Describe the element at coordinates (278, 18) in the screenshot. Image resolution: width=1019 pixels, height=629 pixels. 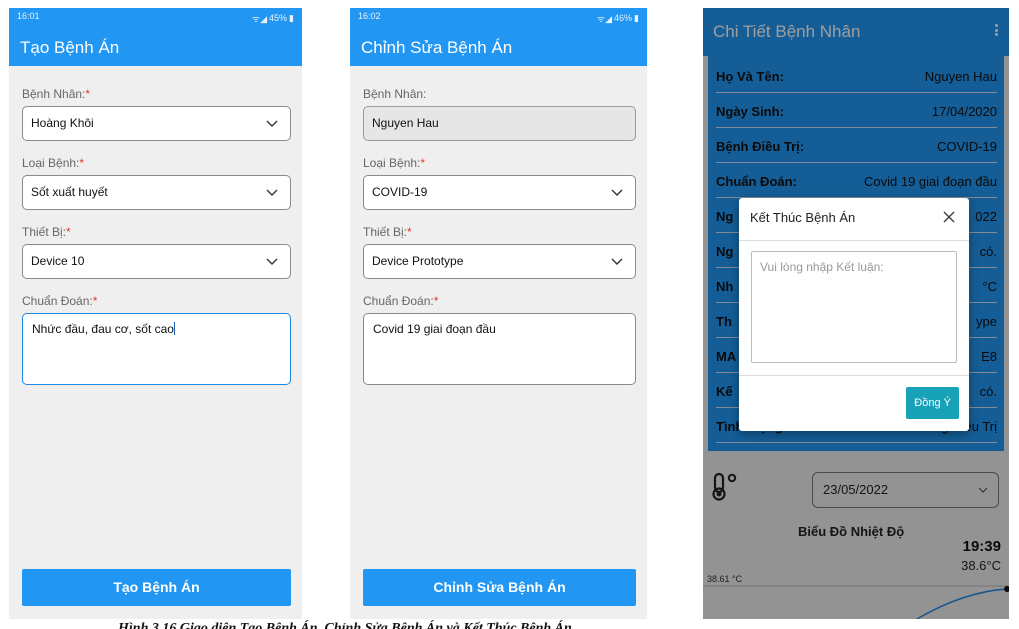
I see `battery-percent: 45%` at that location.